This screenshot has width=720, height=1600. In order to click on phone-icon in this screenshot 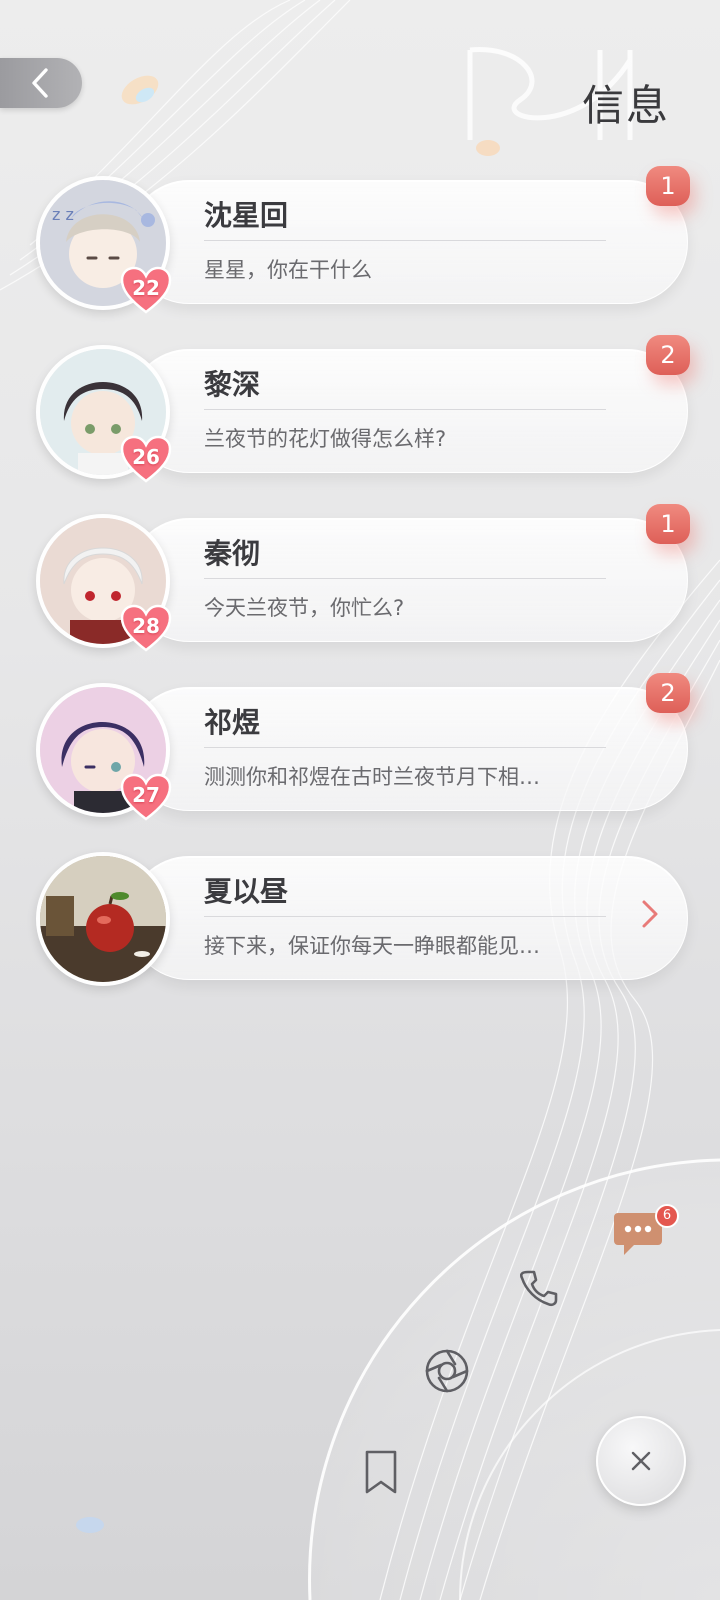, I will do `click(538, 1288)`.